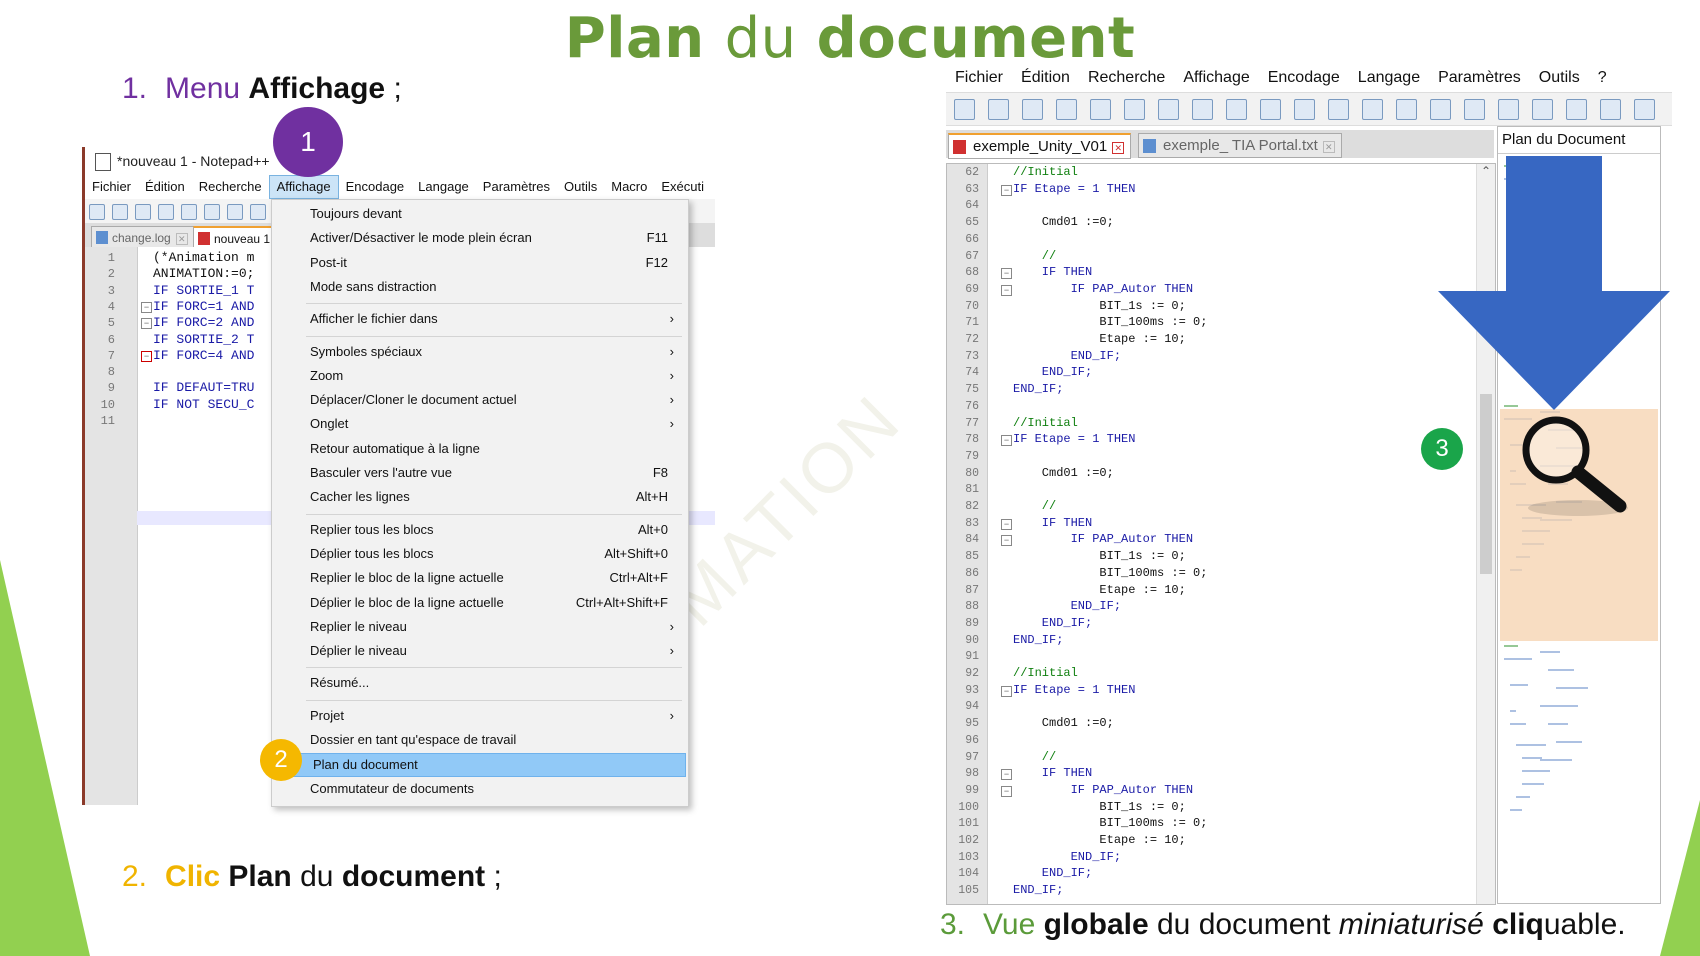  I want to click on menu-item-label: Cacher les lignes, so click(360, 497).